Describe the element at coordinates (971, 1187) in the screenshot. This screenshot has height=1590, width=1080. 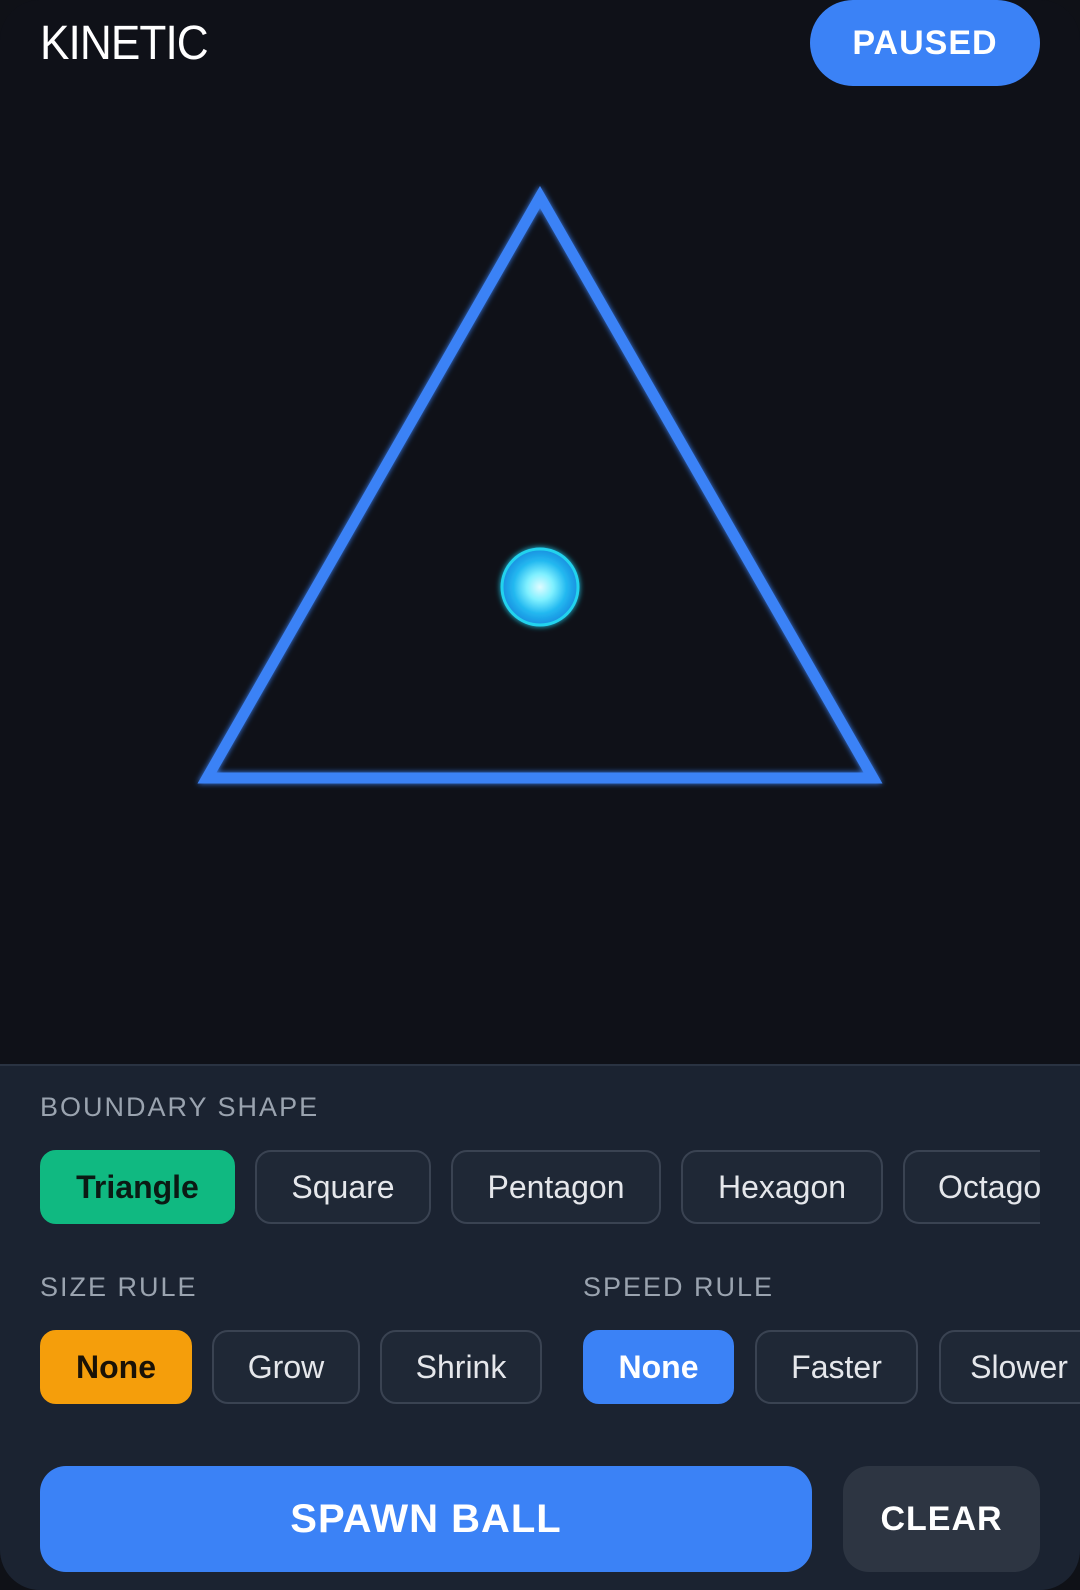
I see `shape-option-octagon: Octago` at that location.